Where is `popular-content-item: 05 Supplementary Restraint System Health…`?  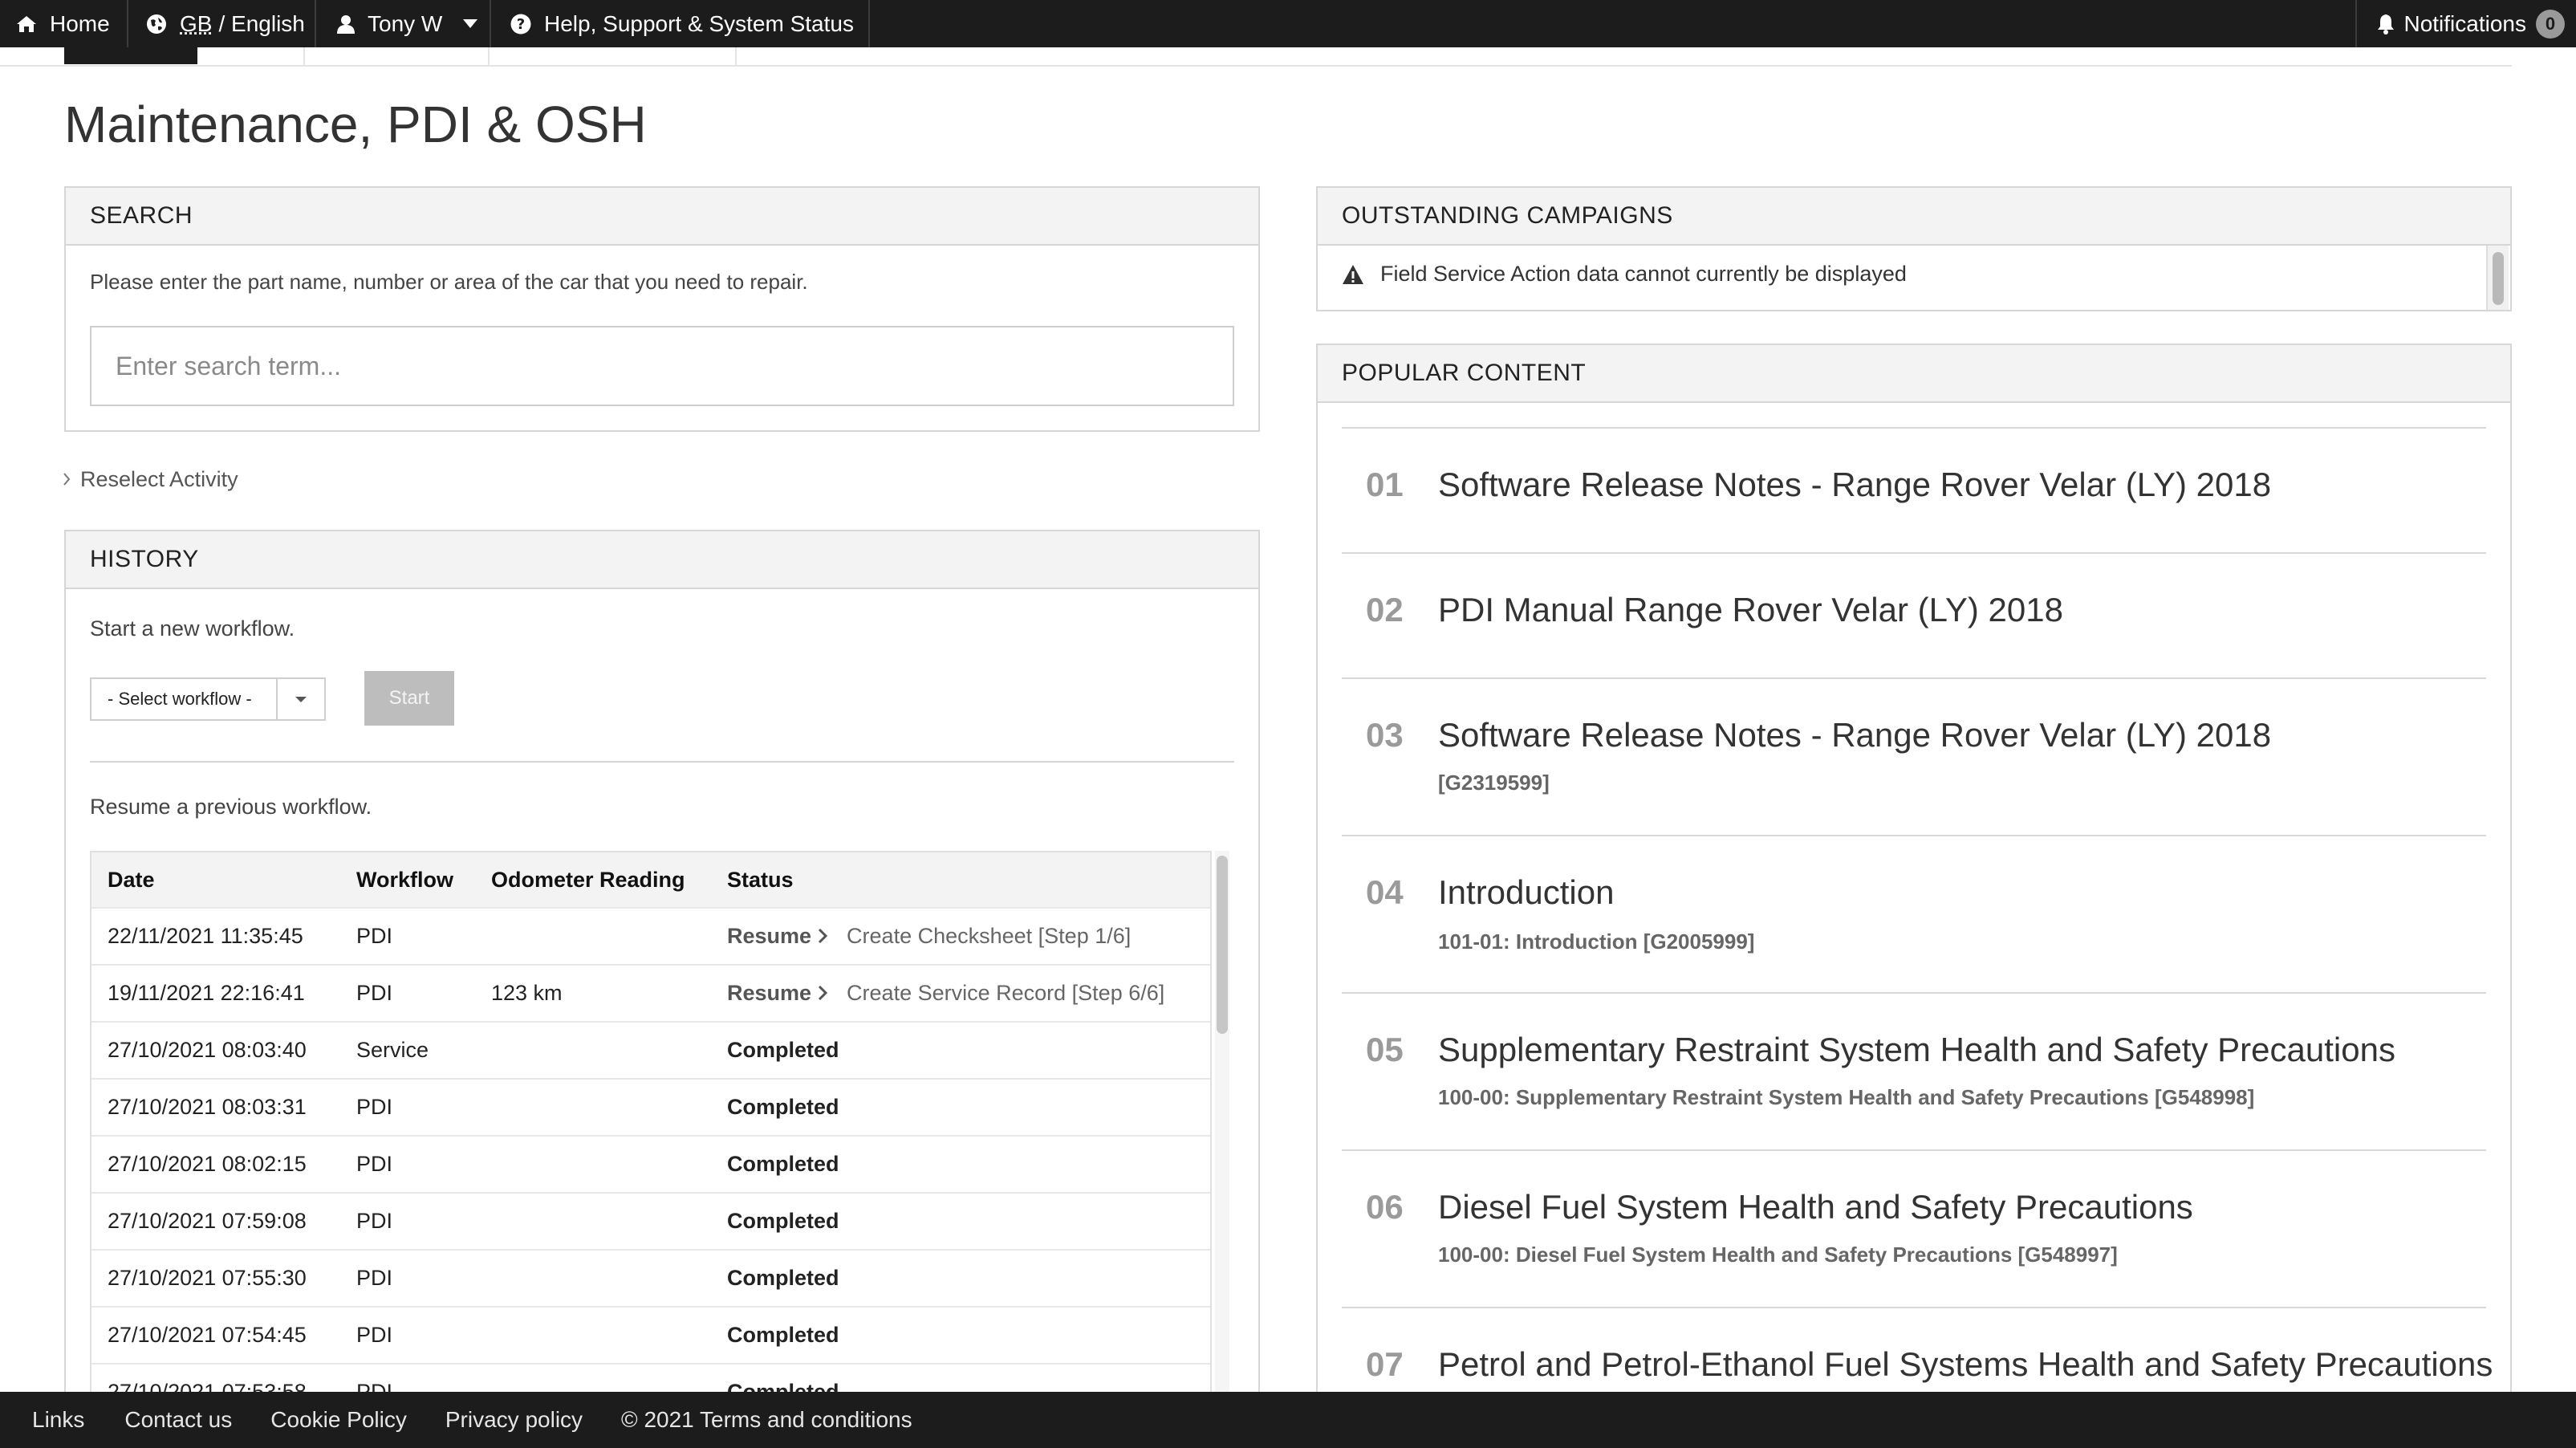 popular-content-item: 05 Supplementary Restraint System Health… is located at coordinates (1914, 1071).